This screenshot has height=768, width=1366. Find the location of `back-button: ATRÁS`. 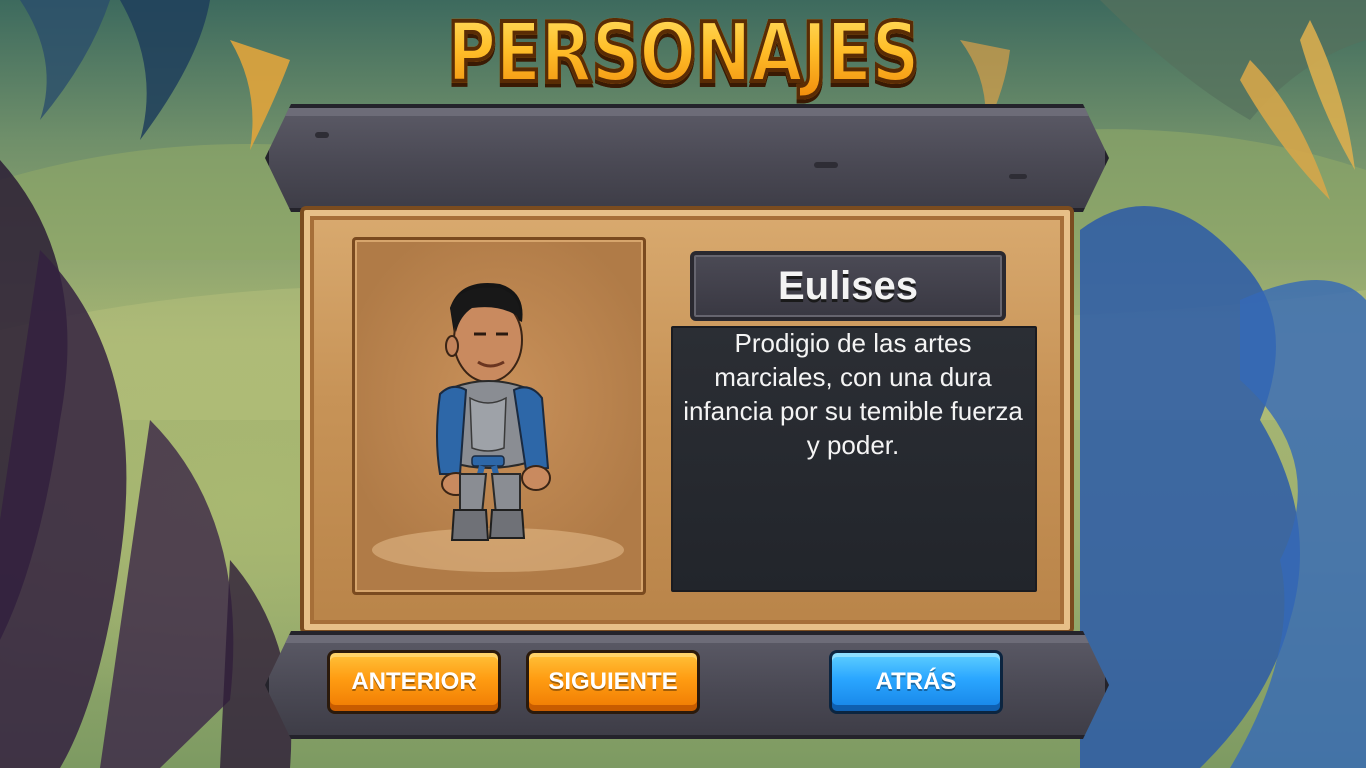

back-button: ATRÁS is located at coordinates (916, 682).